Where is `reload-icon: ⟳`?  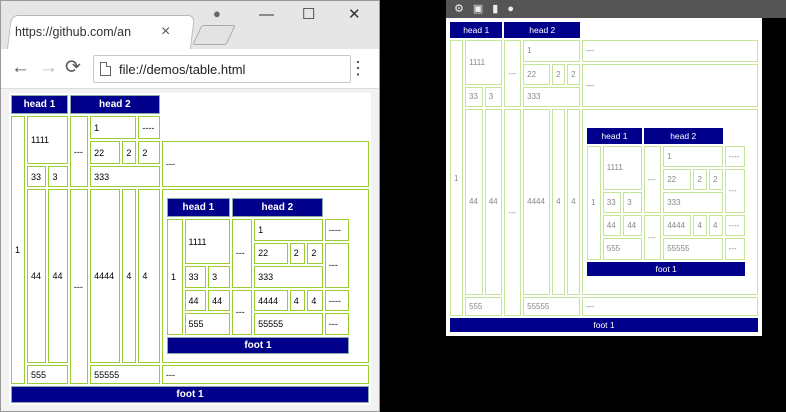
reload-icon: ⟳ is located at coordinates (73, 68).